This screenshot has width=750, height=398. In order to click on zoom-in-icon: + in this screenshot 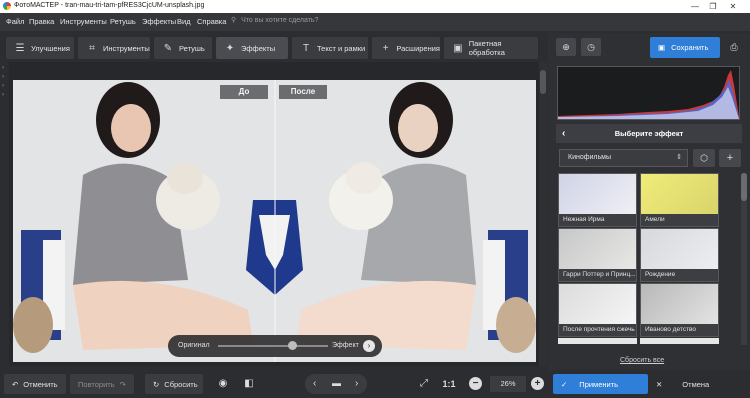, I will do `click(537, 383)`.